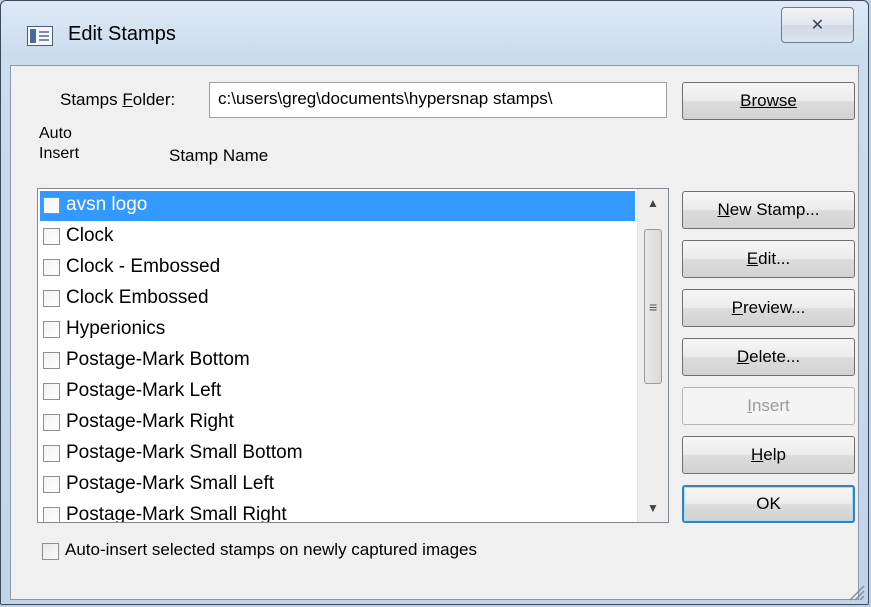 This screenshot has width=871, height=607. Describe the element at coordinates (176, 513) in the screenshot. I see `stamp-name: Postage-Mark Small Right` at that location.